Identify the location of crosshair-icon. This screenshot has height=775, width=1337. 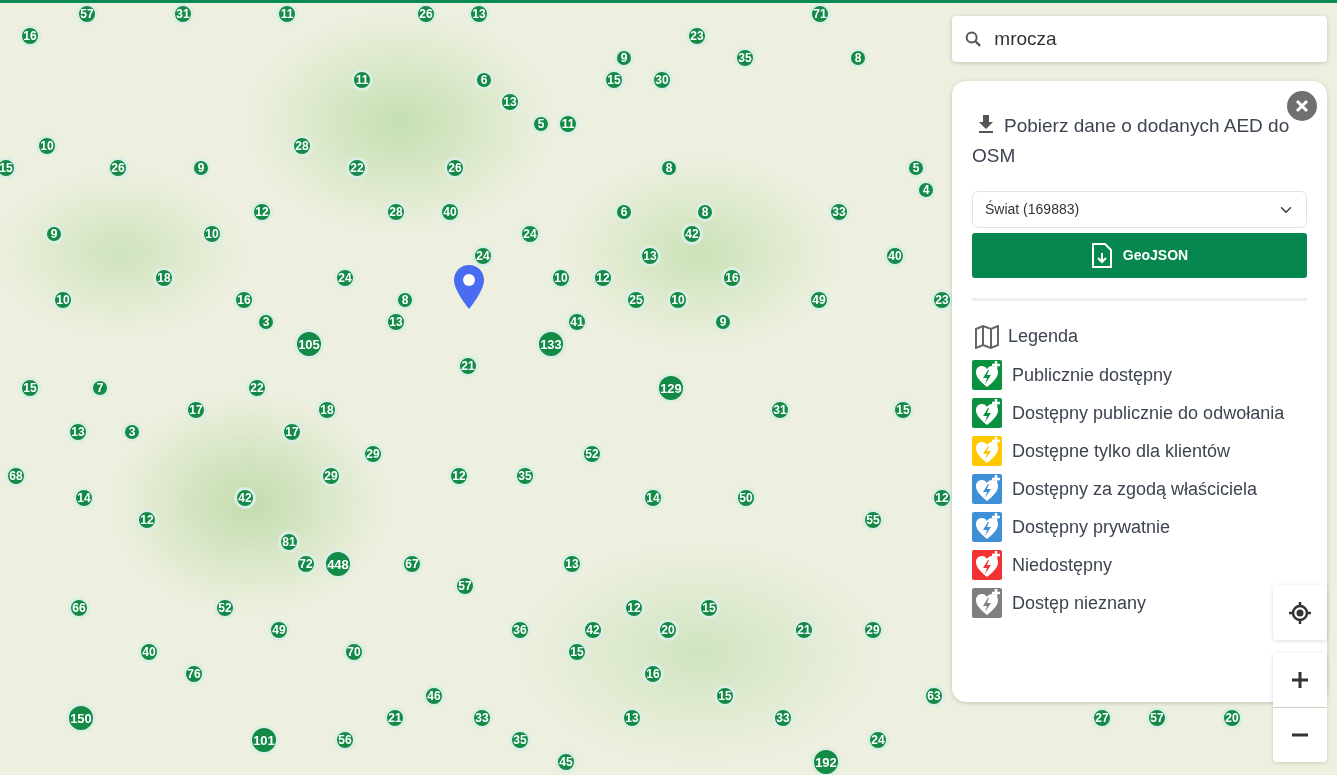
(1300, 612).